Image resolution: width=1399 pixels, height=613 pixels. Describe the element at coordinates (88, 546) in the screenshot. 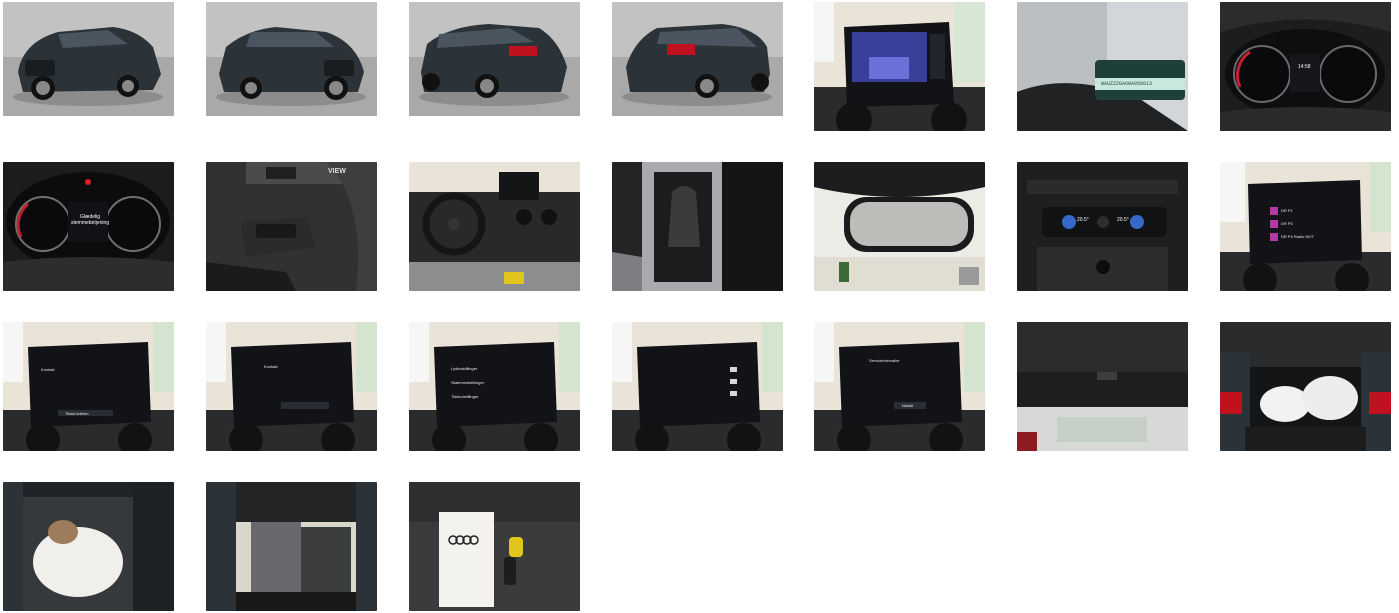

I see `photo-rear-seat` at that location.